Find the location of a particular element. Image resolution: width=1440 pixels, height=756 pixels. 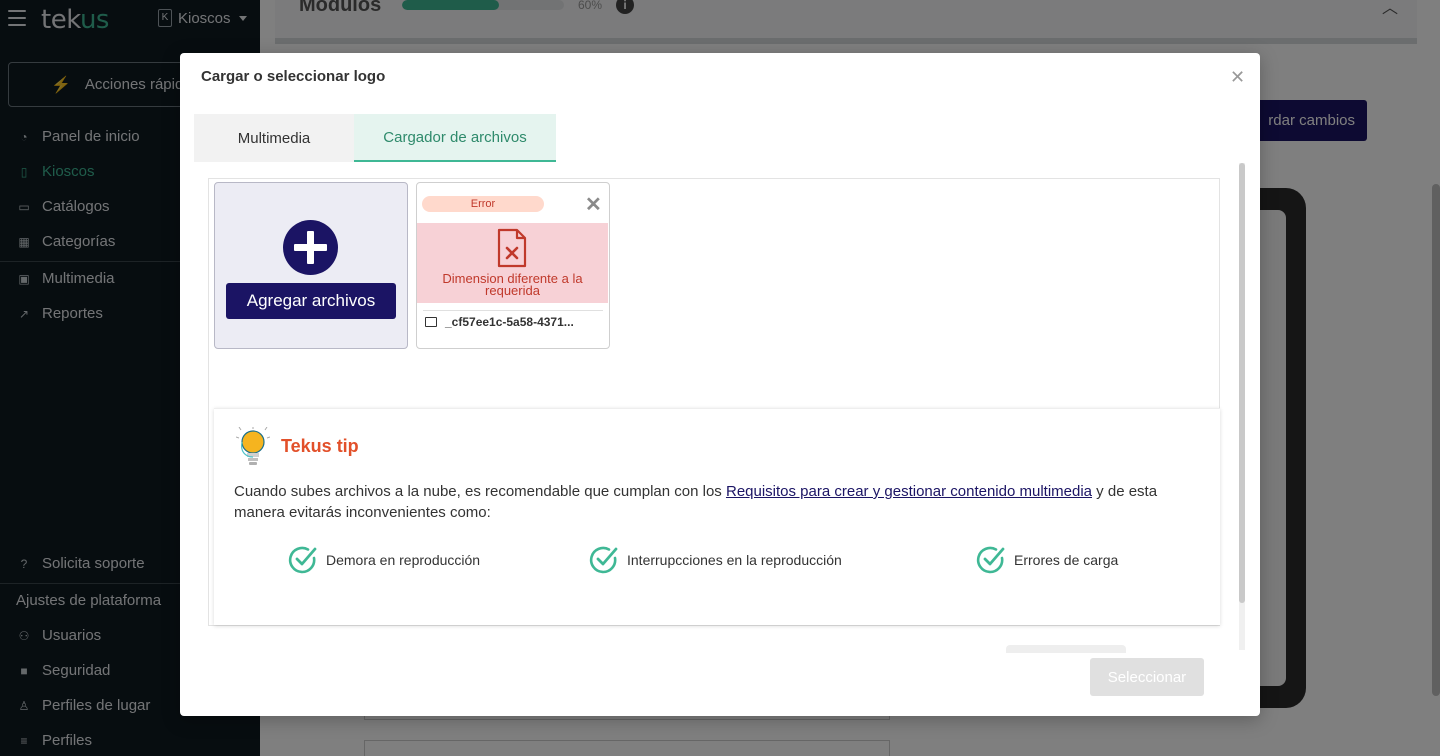

tip-title: Tekus tip is located at coordinates (320, 446).